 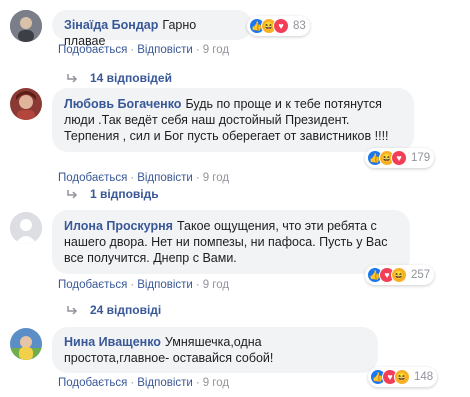 I want to click on reactions-summary: 👍 ♥ 😆 148, so click(x=403, y=377).